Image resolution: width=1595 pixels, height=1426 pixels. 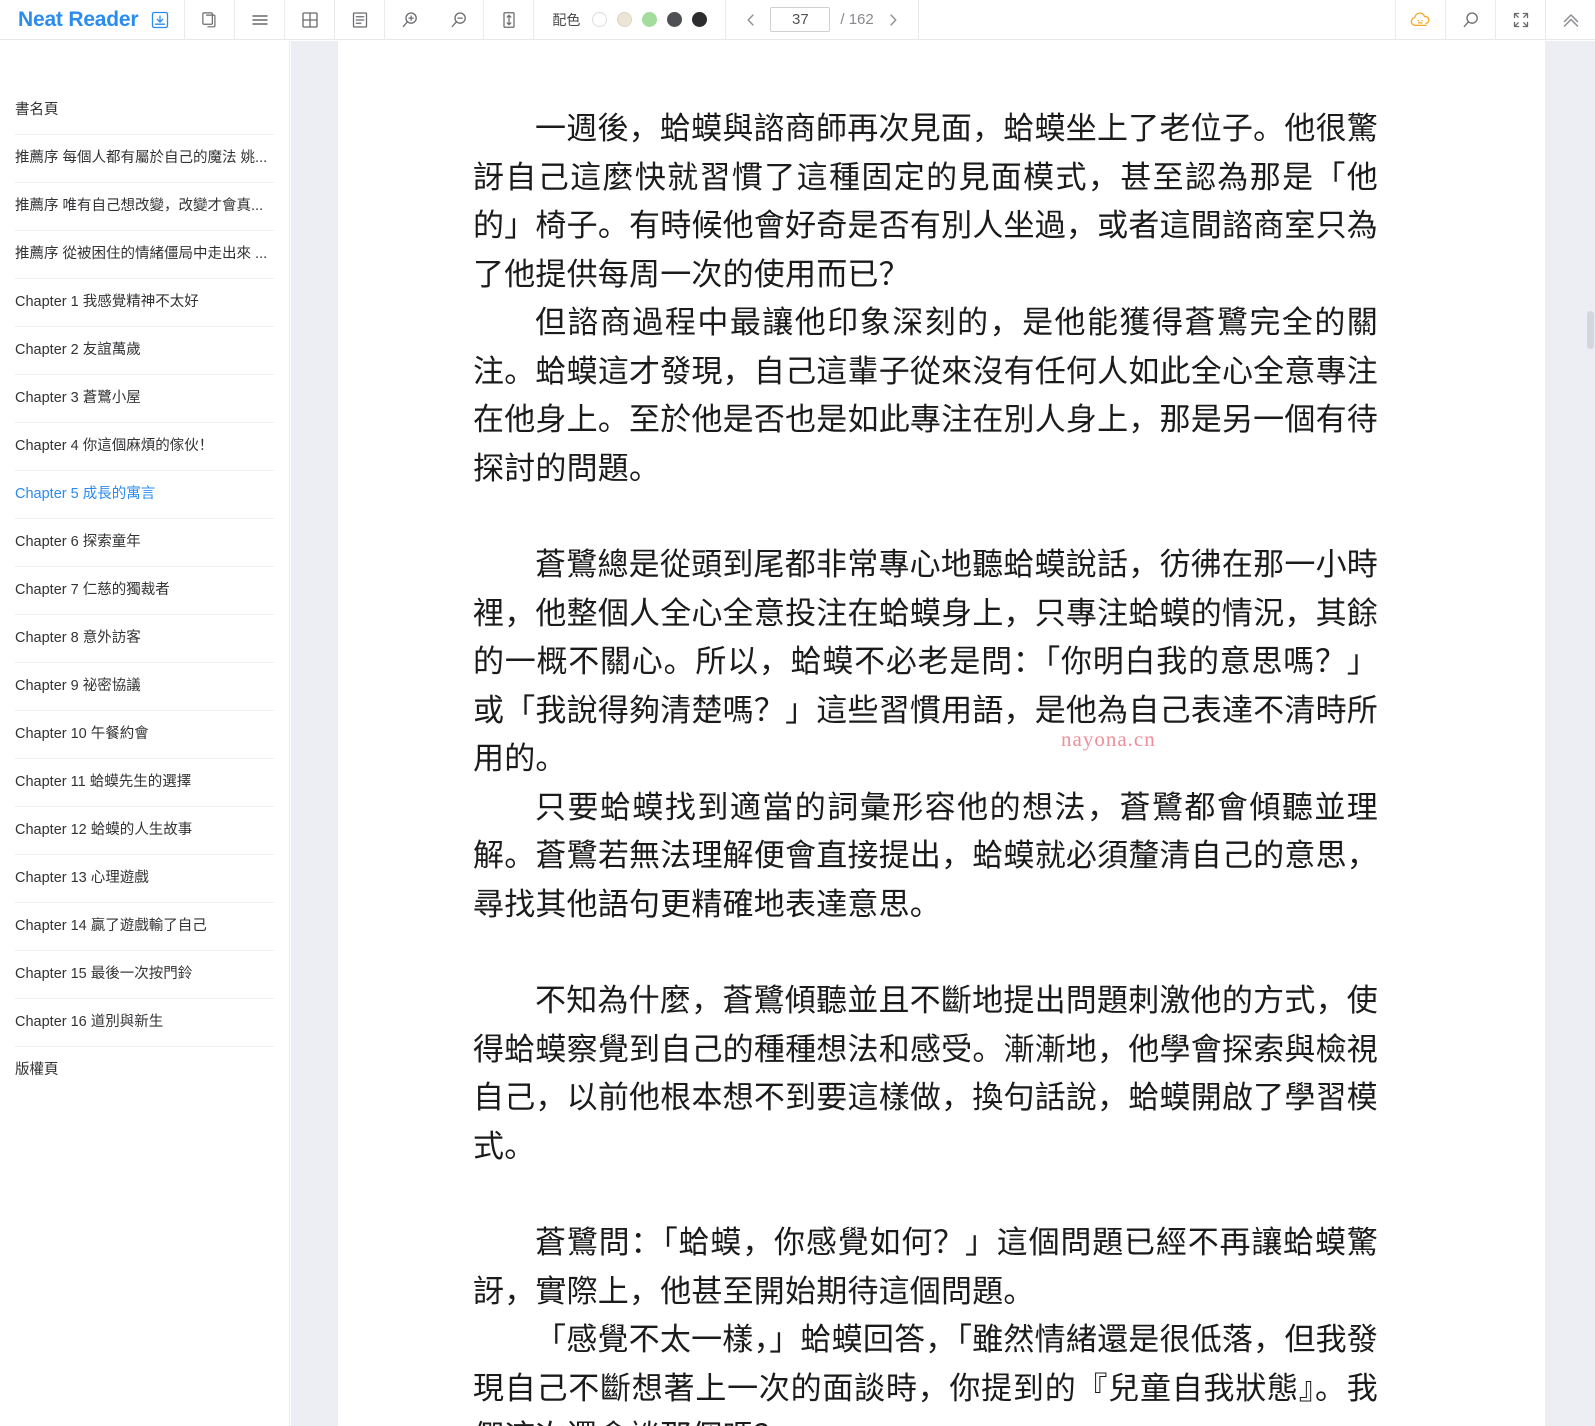 I want to click on color-theme-group: 配色, so click(x=629, y=20).